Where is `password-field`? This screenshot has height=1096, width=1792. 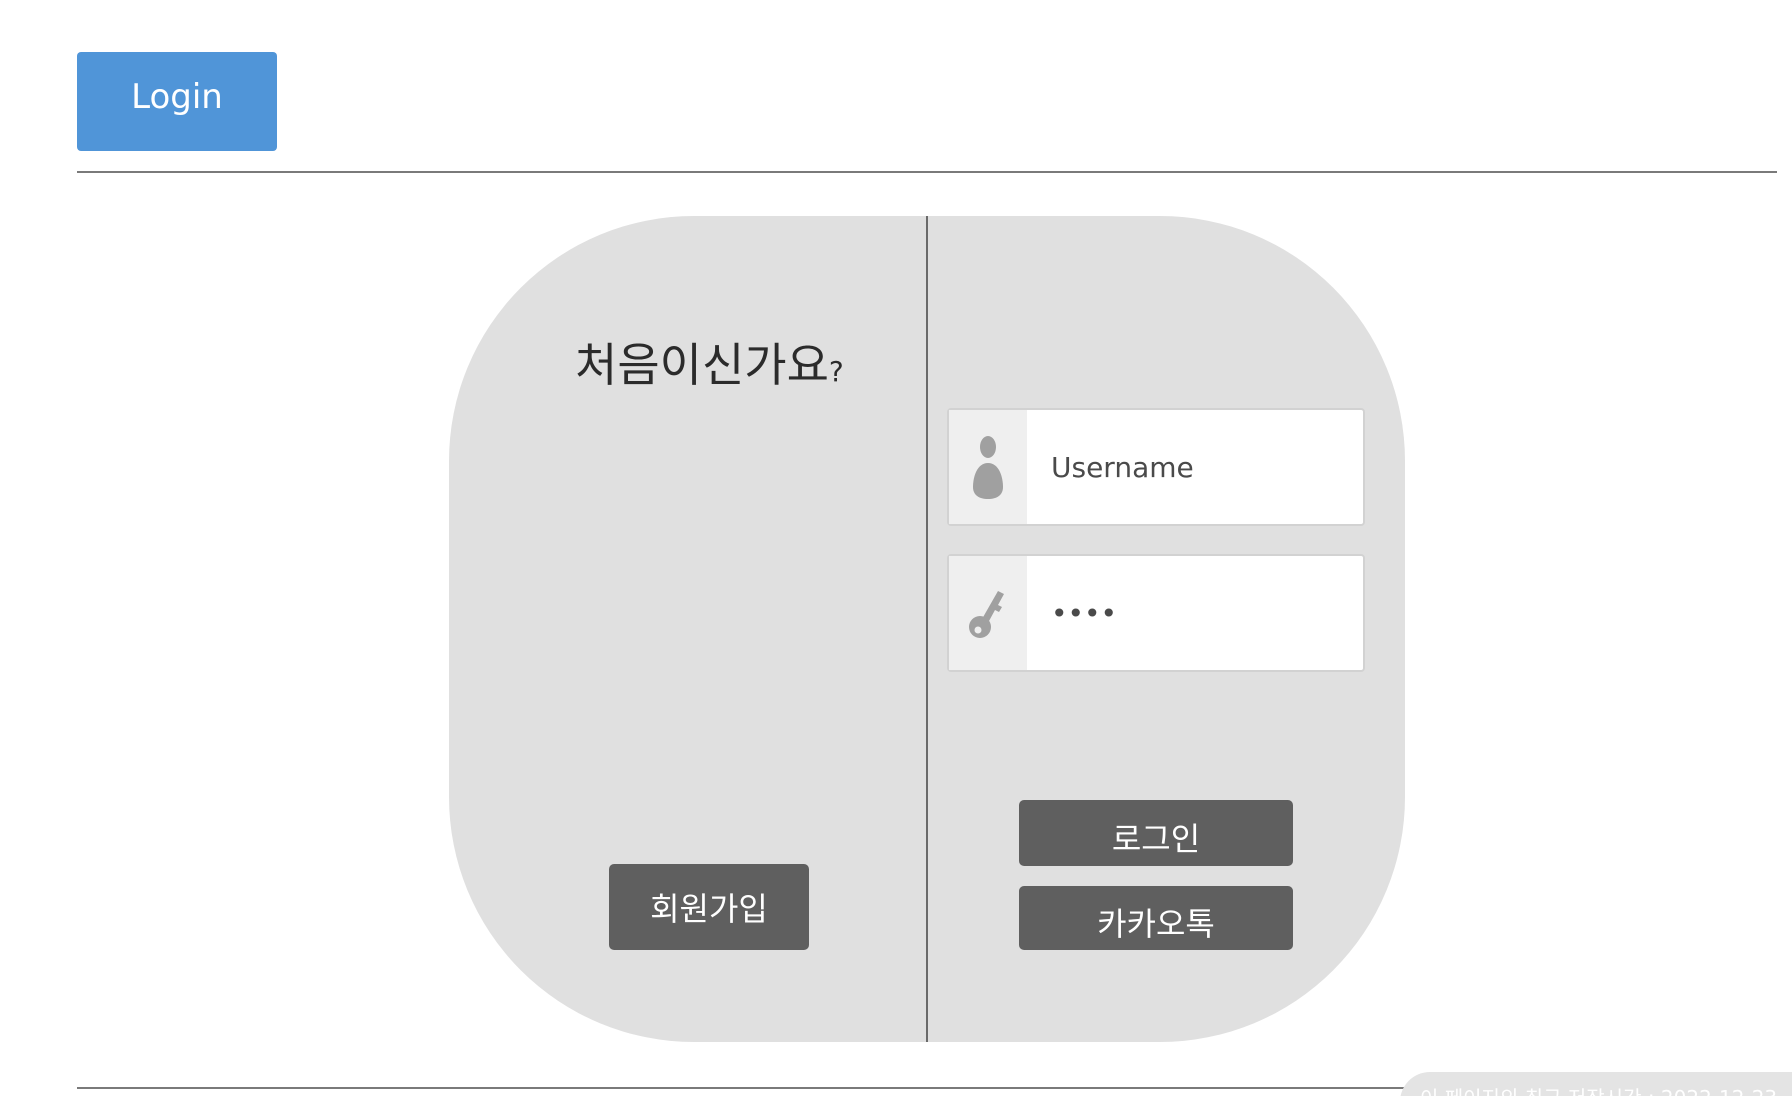 password-field is located at coordinates (1156, 613).